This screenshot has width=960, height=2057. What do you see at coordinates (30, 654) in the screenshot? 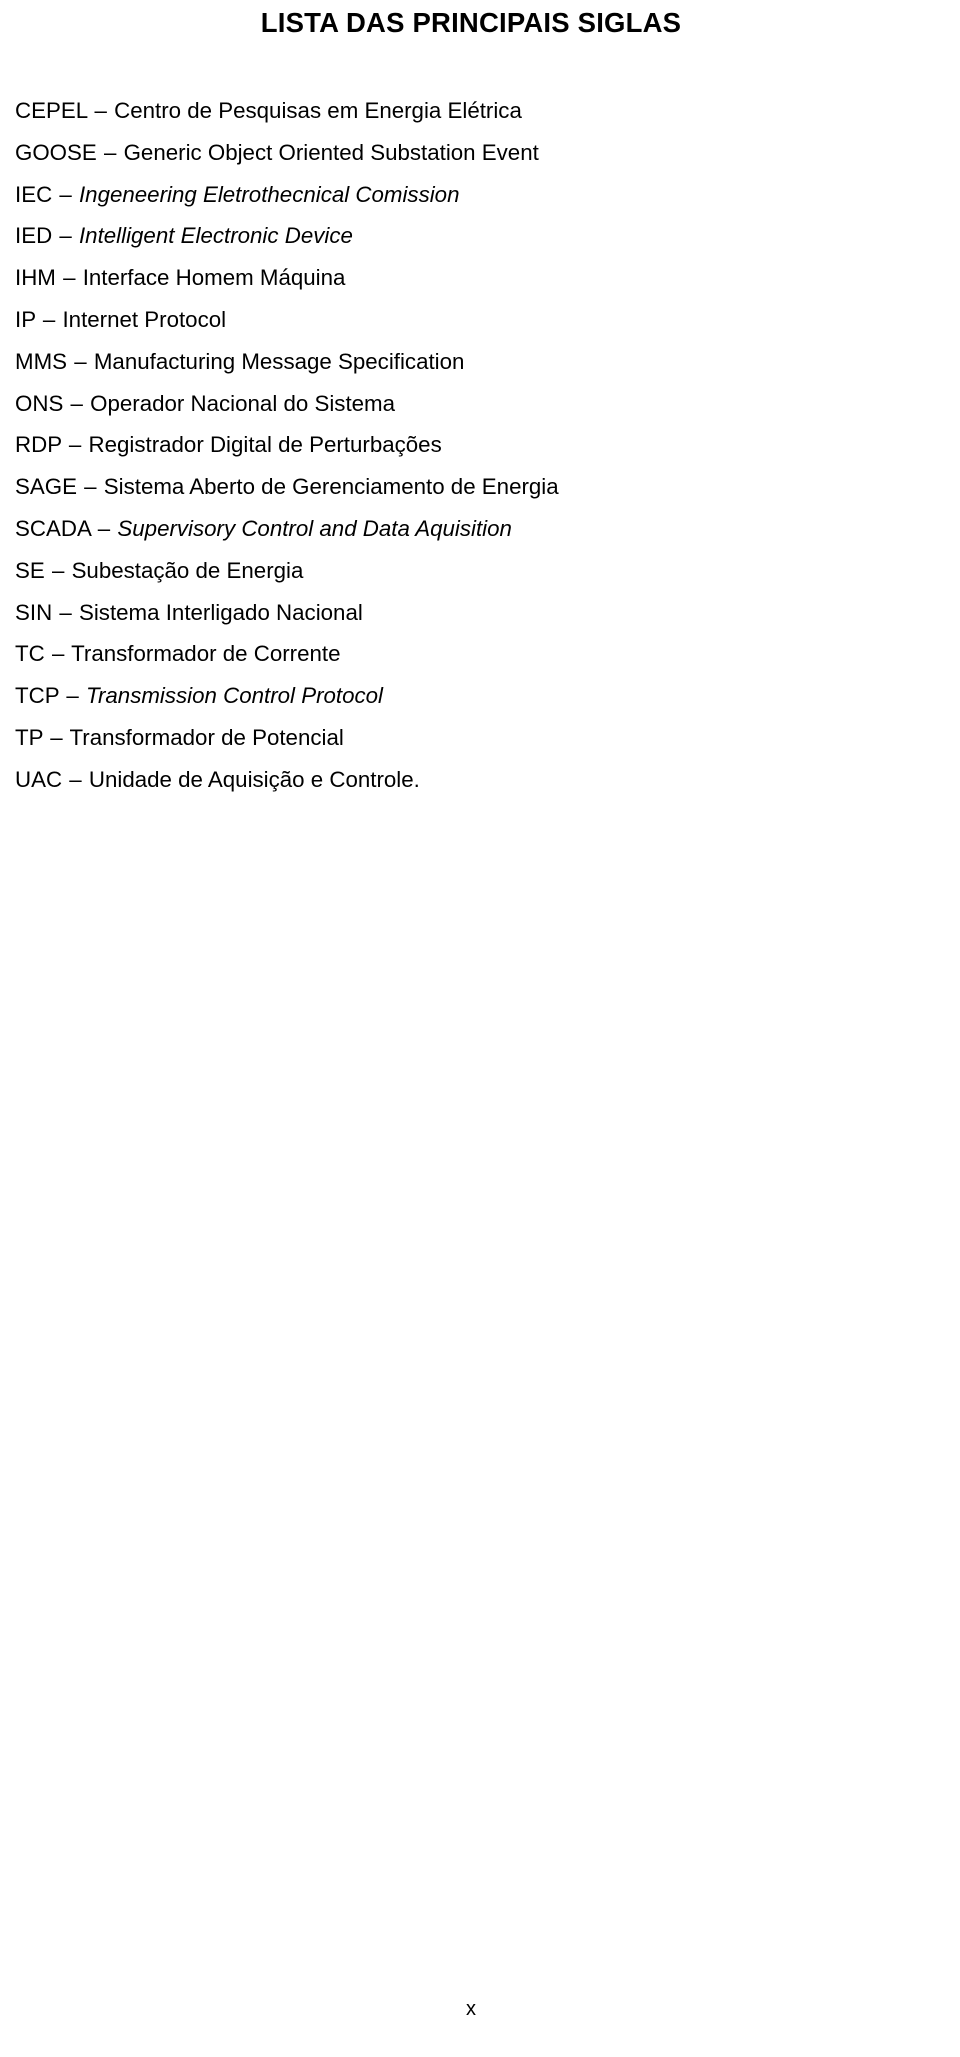
I see `abbreviation-term: TC` at bounding box center [30, 654].